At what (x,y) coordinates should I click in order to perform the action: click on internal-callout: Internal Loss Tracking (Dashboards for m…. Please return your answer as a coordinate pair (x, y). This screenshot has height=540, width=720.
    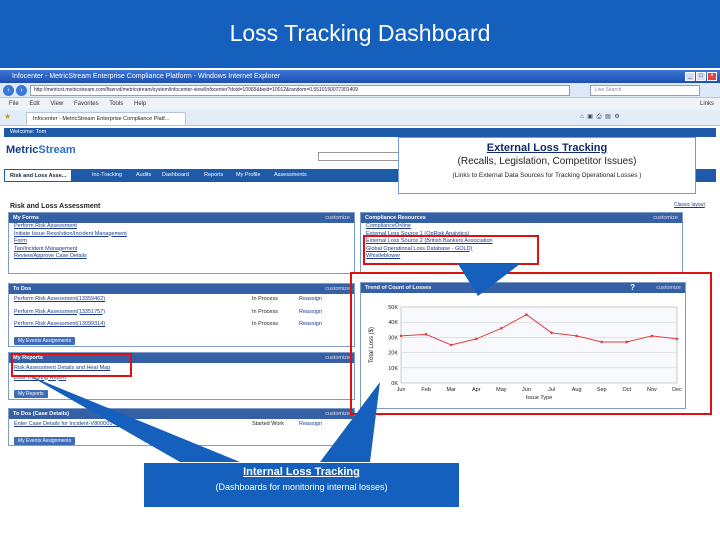
    Looking at the image, I should click on (301, 485).